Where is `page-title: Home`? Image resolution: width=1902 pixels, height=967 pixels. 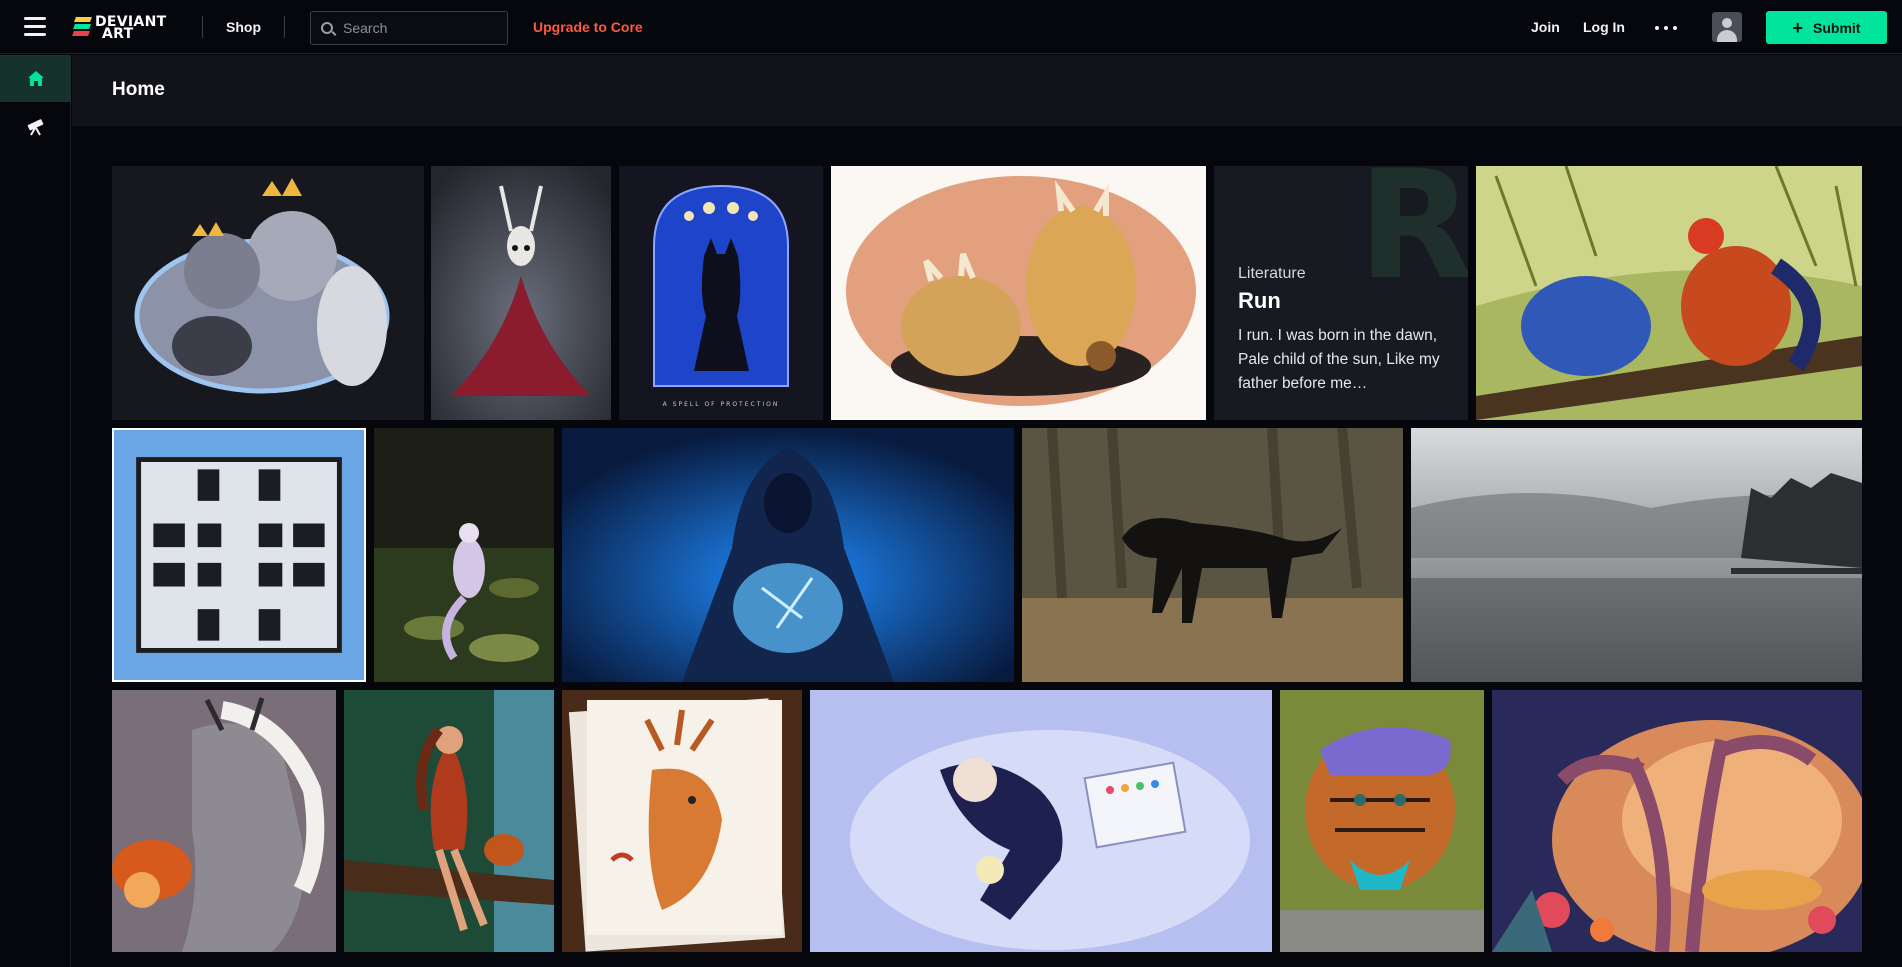
page-title: Home is located at coordinates (138, 89).